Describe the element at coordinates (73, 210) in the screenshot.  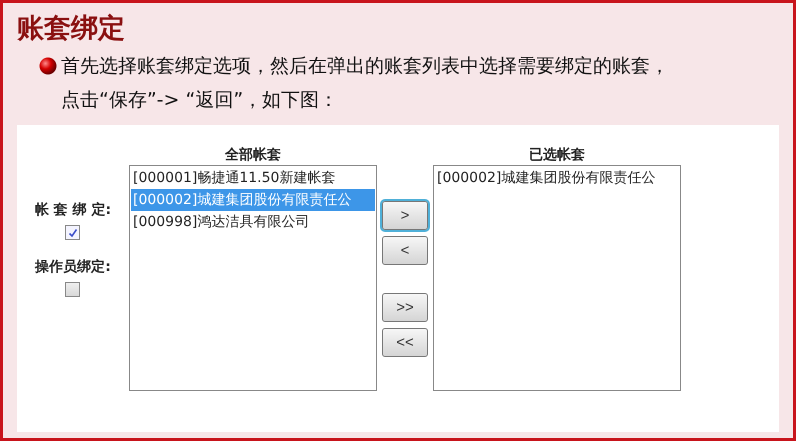
I see `option-label: 帐 套 绑 定:` at that location.